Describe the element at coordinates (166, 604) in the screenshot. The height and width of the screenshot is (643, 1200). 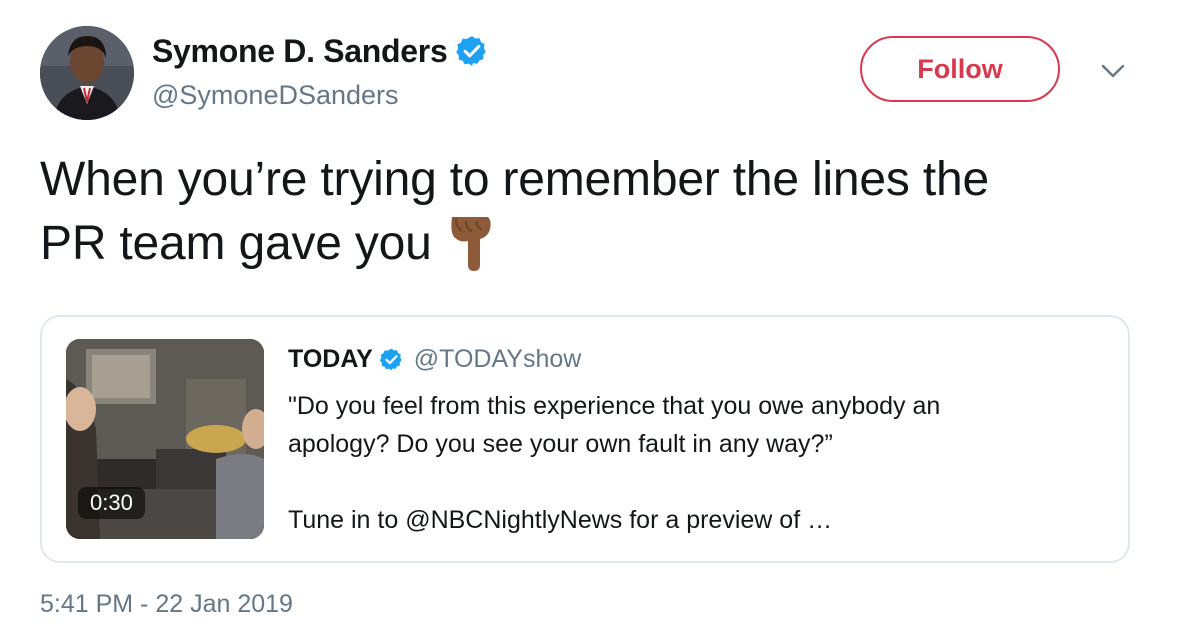
I see `tweet-timestamp: 5:41 PM - 22 Jan 2019` at that location.